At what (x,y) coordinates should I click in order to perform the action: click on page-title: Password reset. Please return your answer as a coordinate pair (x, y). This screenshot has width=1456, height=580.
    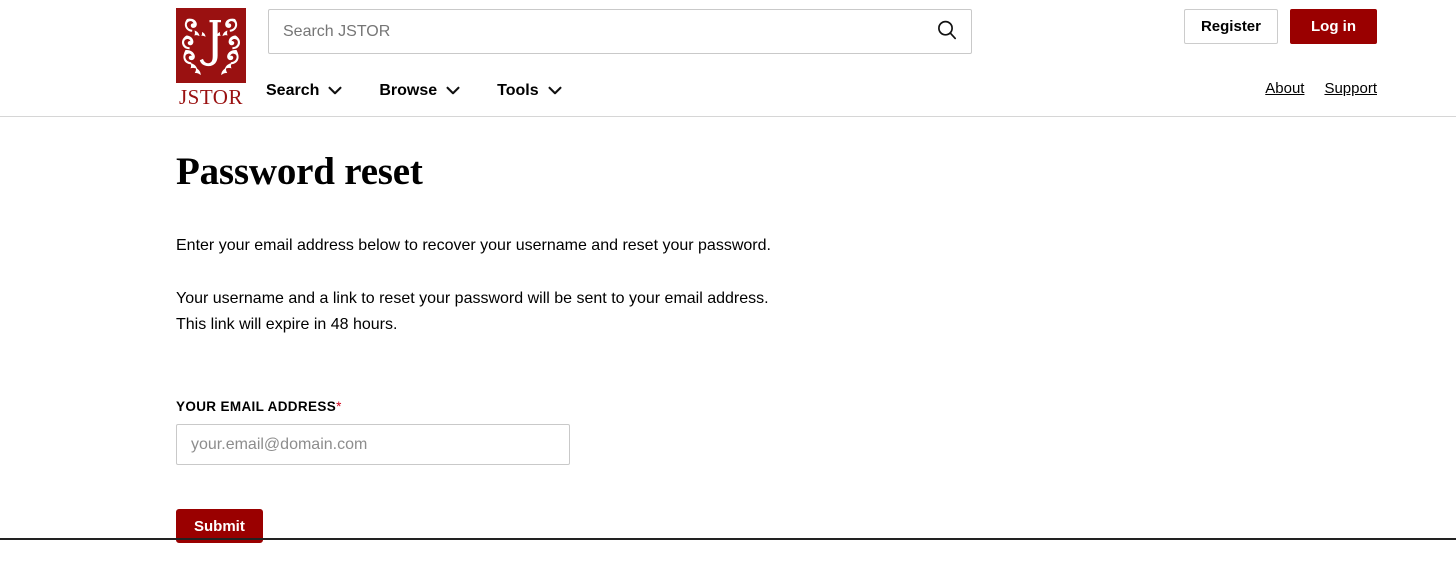
    Looking at the image, I should click on (299, 171).